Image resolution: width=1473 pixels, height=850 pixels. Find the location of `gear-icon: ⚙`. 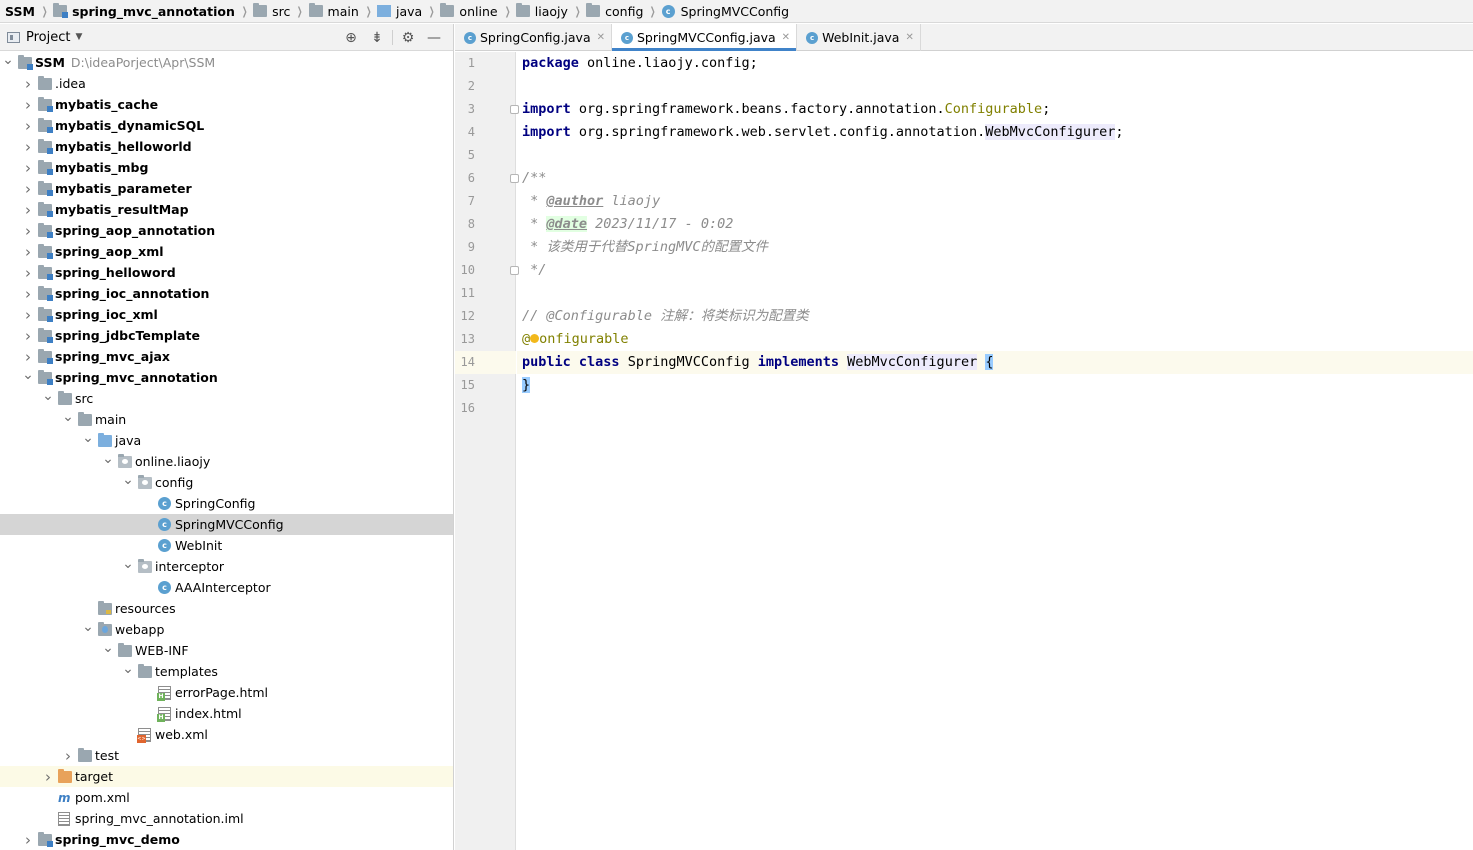

gear-icon: ⚙ is located at coordinates (408, 38).